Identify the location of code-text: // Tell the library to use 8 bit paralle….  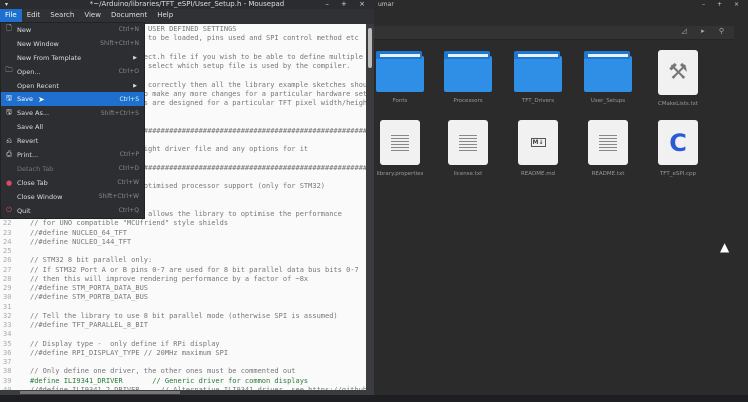
(184, 315).